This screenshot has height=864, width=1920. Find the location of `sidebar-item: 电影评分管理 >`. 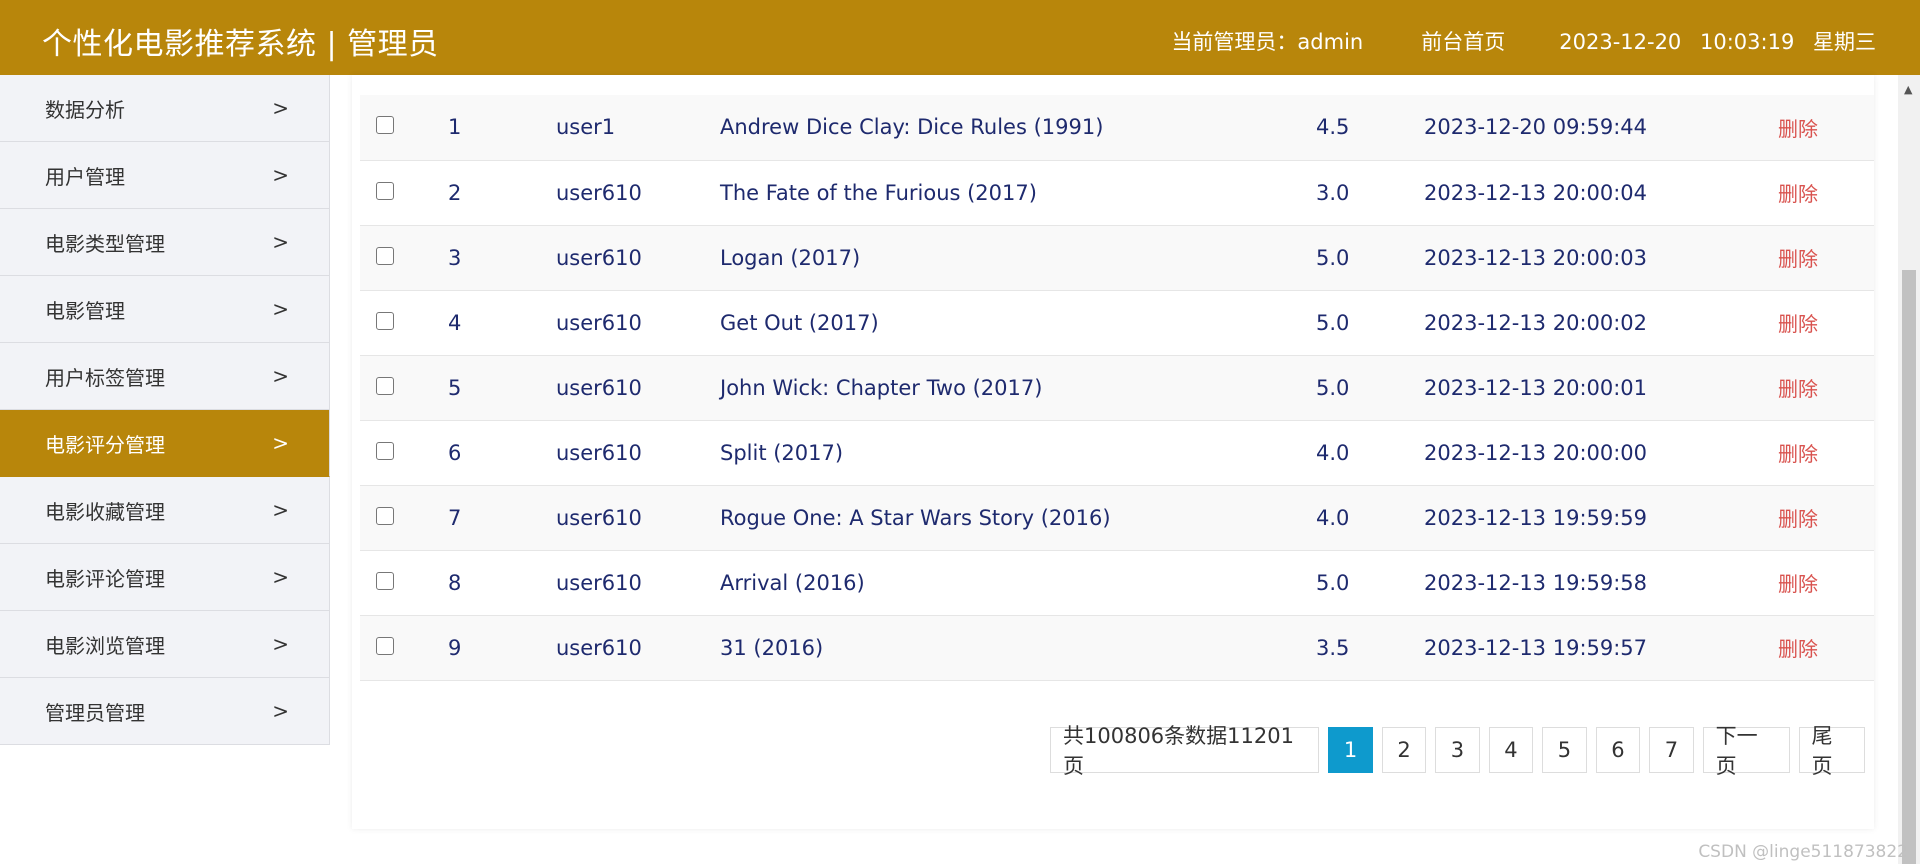

sidebar-item: 电影评分管理 > is located at coordinates (165, 443).